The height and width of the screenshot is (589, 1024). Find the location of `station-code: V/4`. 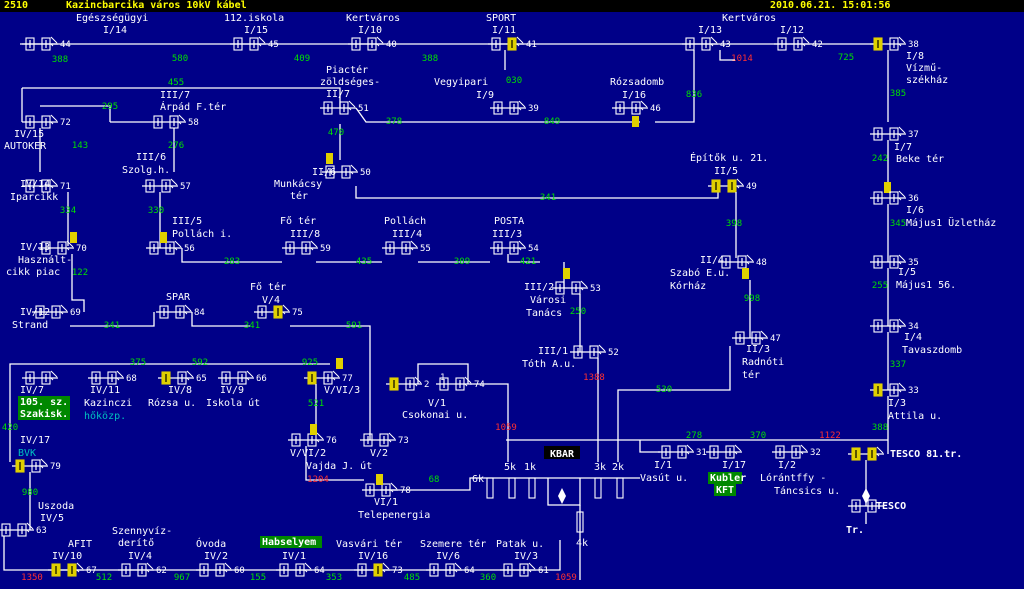

station-code: V/4 is located at coordinates (271, 300).